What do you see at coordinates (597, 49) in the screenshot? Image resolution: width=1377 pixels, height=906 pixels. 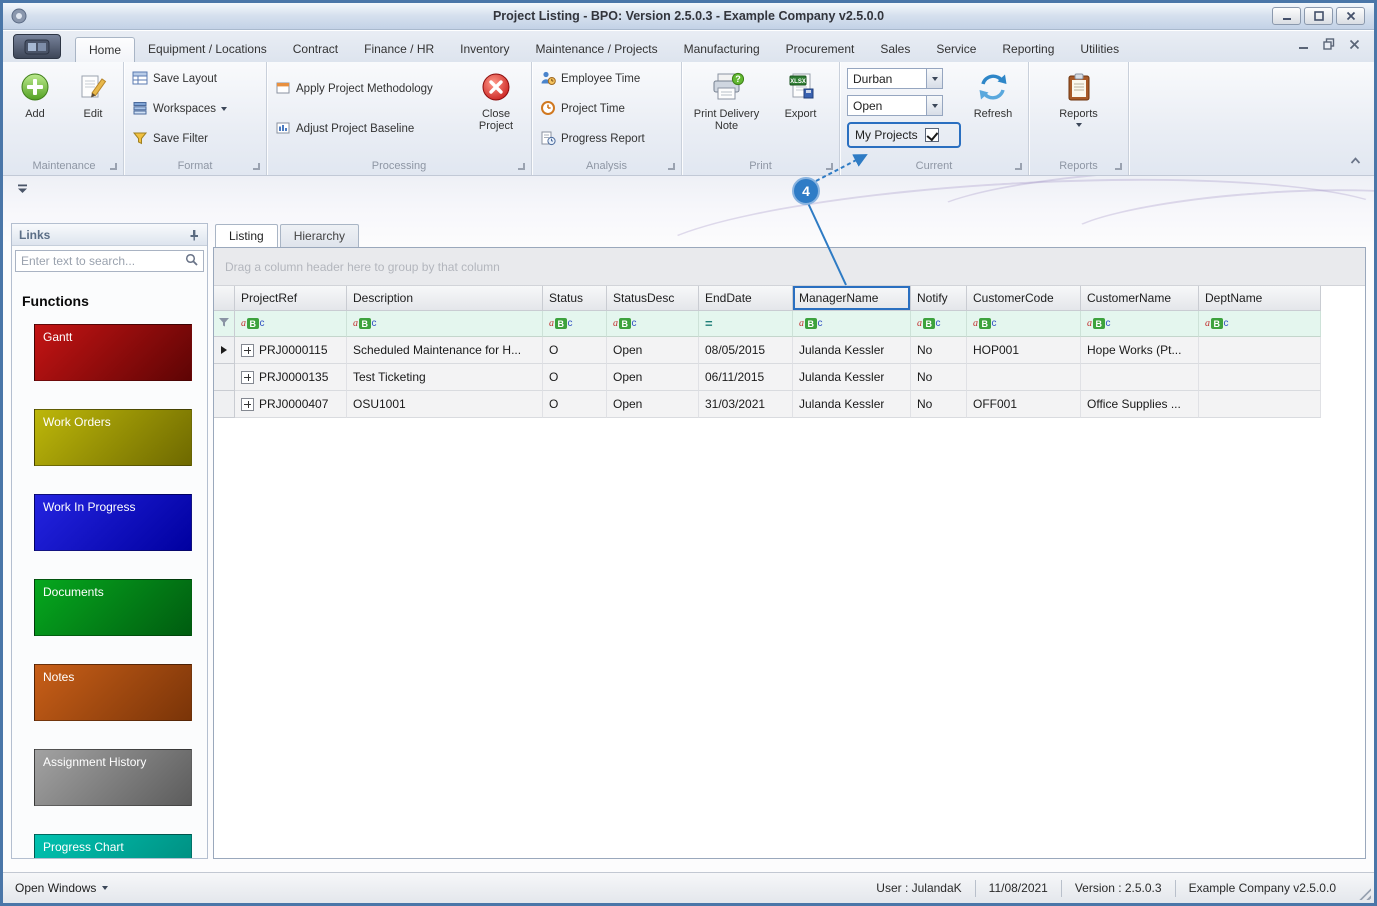 I see `ribbon-tab-maintenance-projects: Maintenance / Projects` at bounding box center [597, 49].